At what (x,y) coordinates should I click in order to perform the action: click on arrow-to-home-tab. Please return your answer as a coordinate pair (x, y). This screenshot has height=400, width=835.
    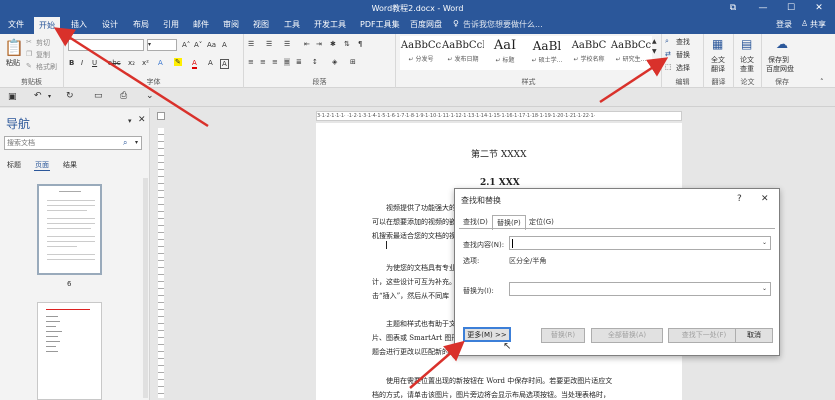
    Looking at the image, I should click on (131, 77).